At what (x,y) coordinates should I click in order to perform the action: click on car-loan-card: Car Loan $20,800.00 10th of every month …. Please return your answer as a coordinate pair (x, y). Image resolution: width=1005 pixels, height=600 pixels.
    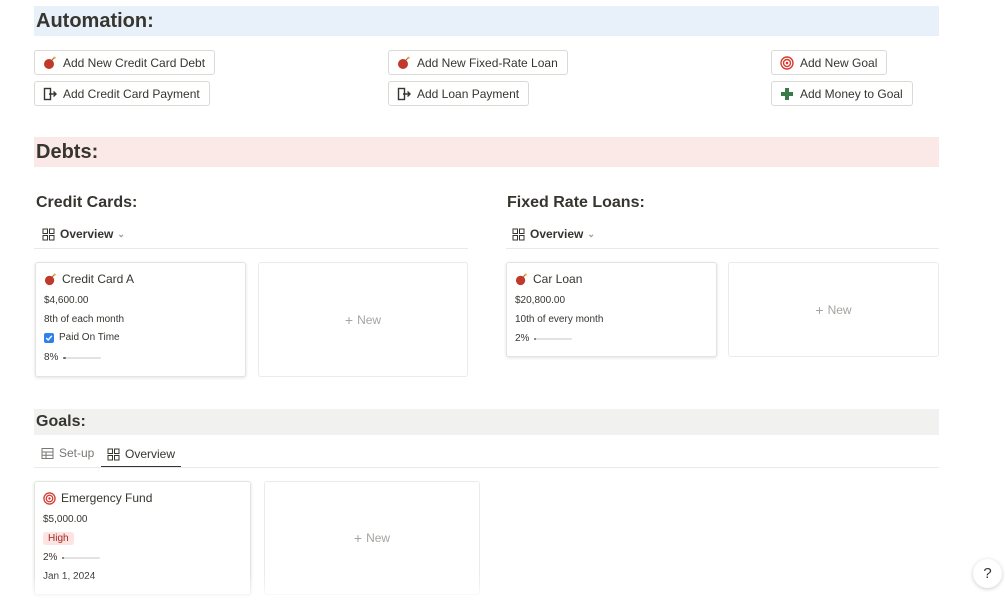
    Looking at the image, I should click on (611, 309).